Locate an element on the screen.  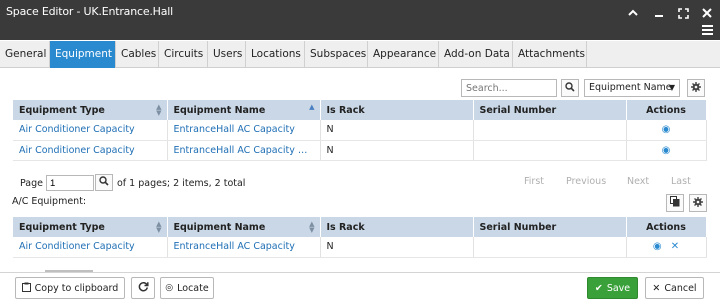
ac-equipment-label: A/C Equipment: is located at coordinates (49, 201).